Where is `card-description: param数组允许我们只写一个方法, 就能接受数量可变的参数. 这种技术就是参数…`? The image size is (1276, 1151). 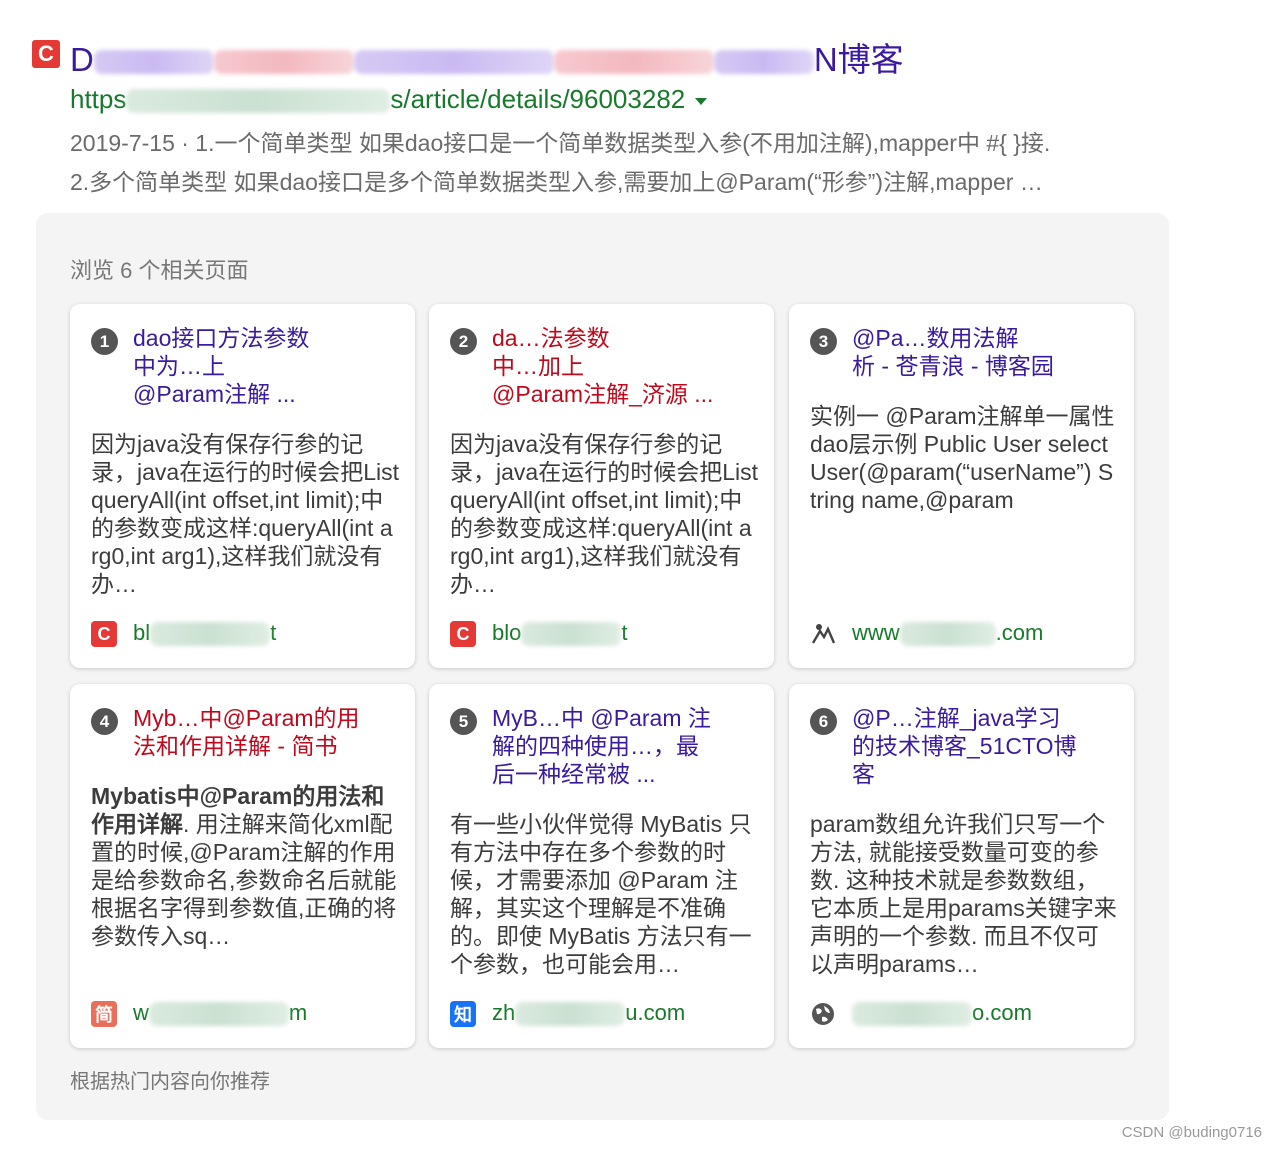
card-description: param数组允许我们只写一个方法, 就能接受数量可变的参数. 这种技术就是参数… is located at coordinates (963, 894).